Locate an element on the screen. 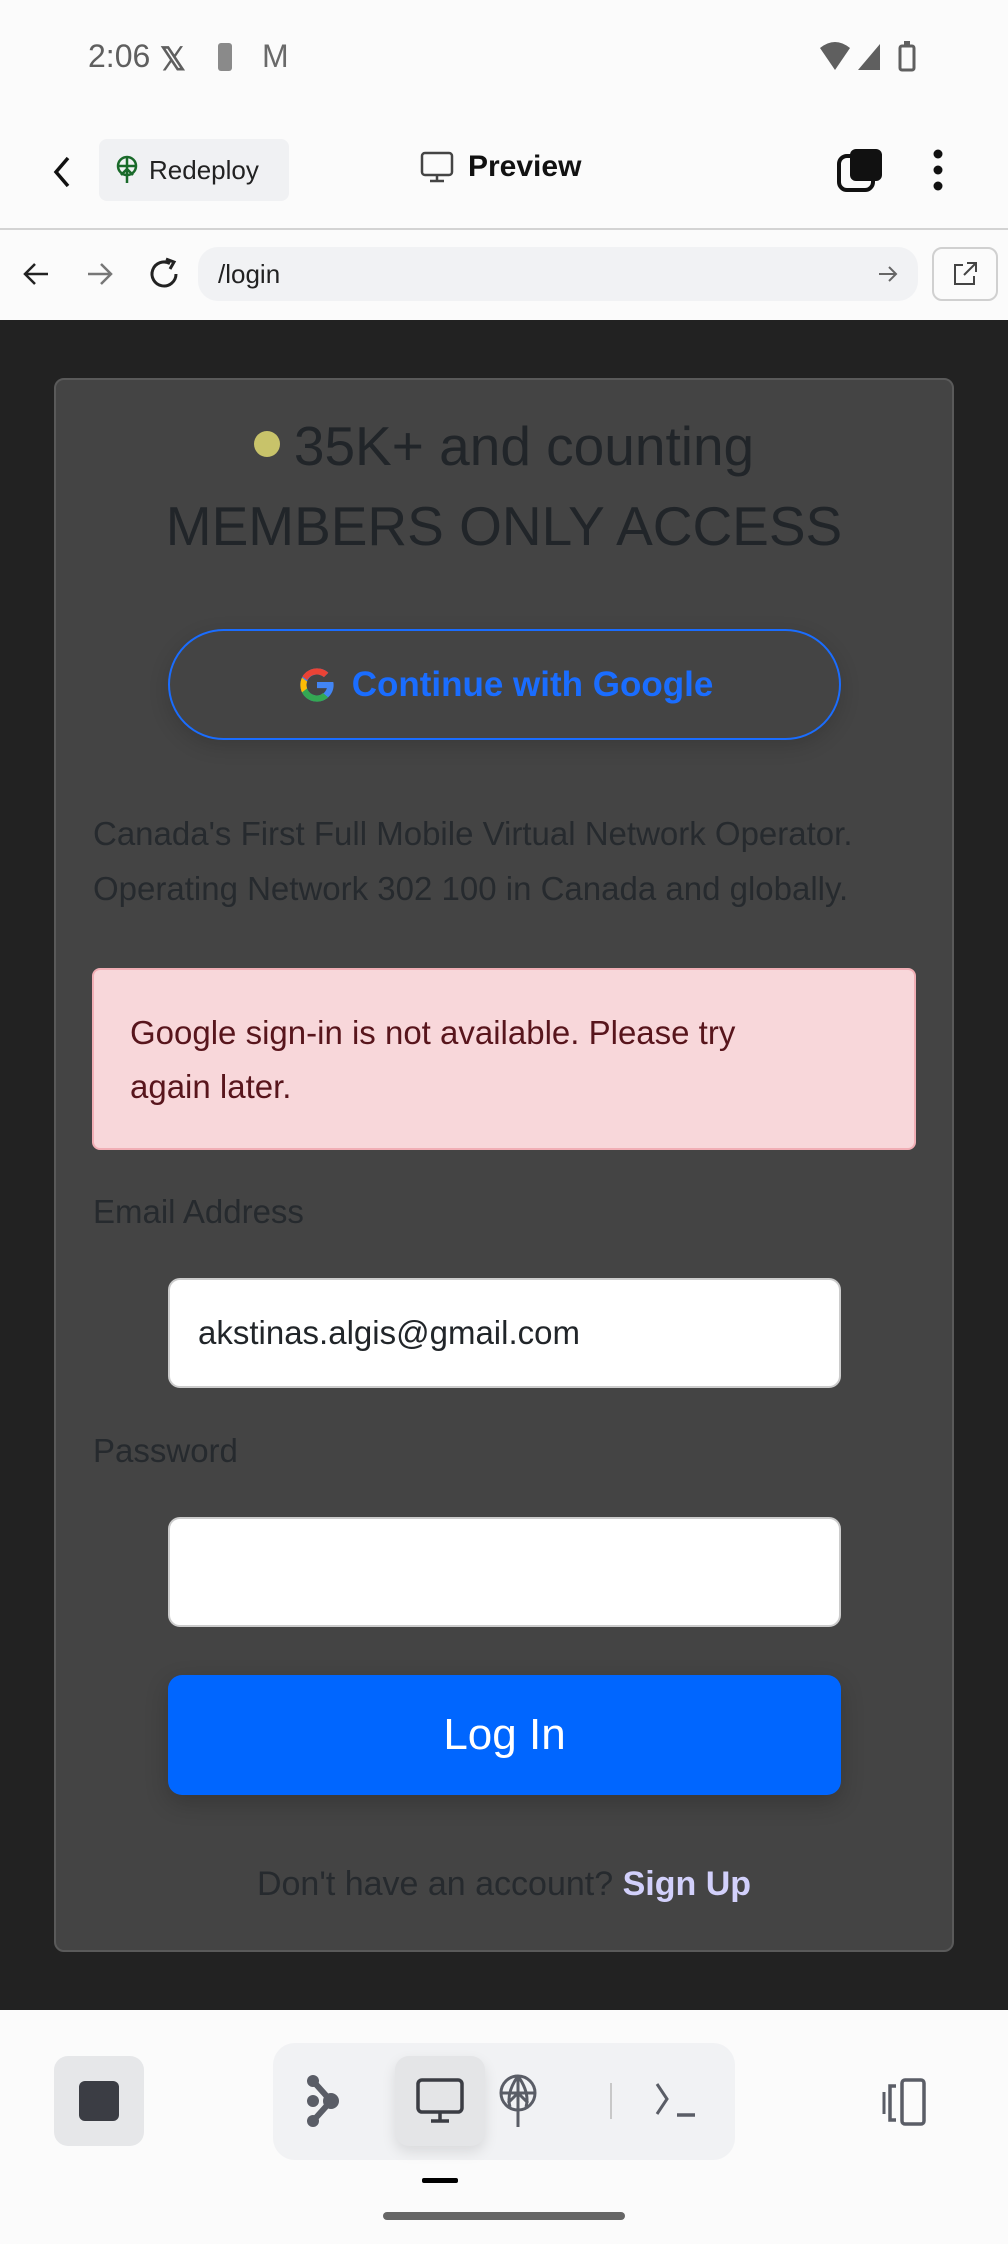 This screenshot has height=2244, width=1008. email-field: akstinas.algis@gmail.com is located at coordinates (504, 1333).